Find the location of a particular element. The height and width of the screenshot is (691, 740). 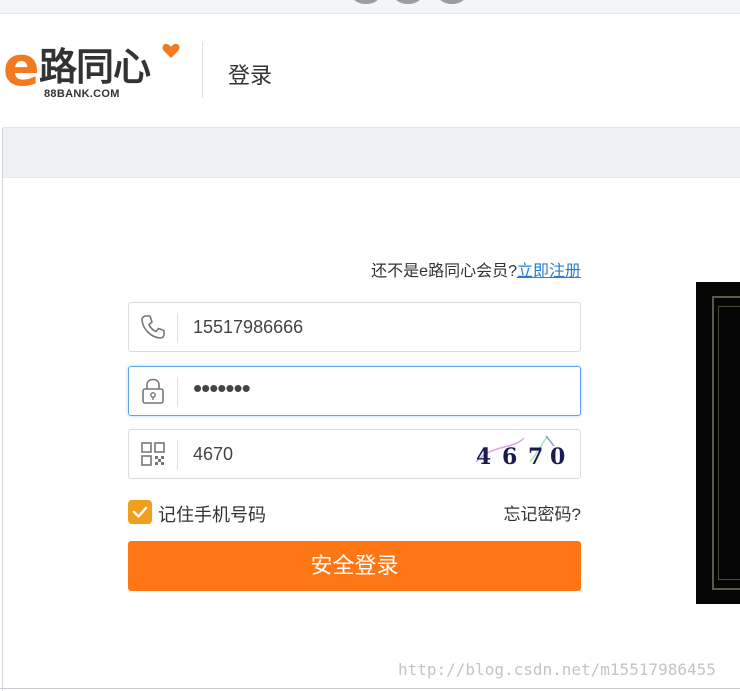

phone-field: 15517986666 is located at coordinates (354, 327).